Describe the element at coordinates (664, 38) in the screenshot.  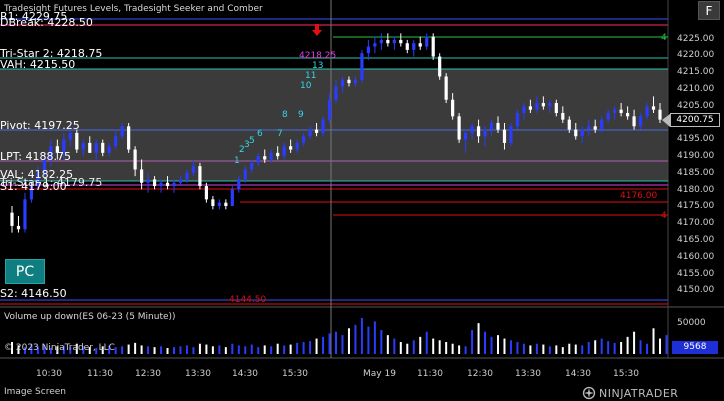
I see `green-4-marker: 4` at that location.